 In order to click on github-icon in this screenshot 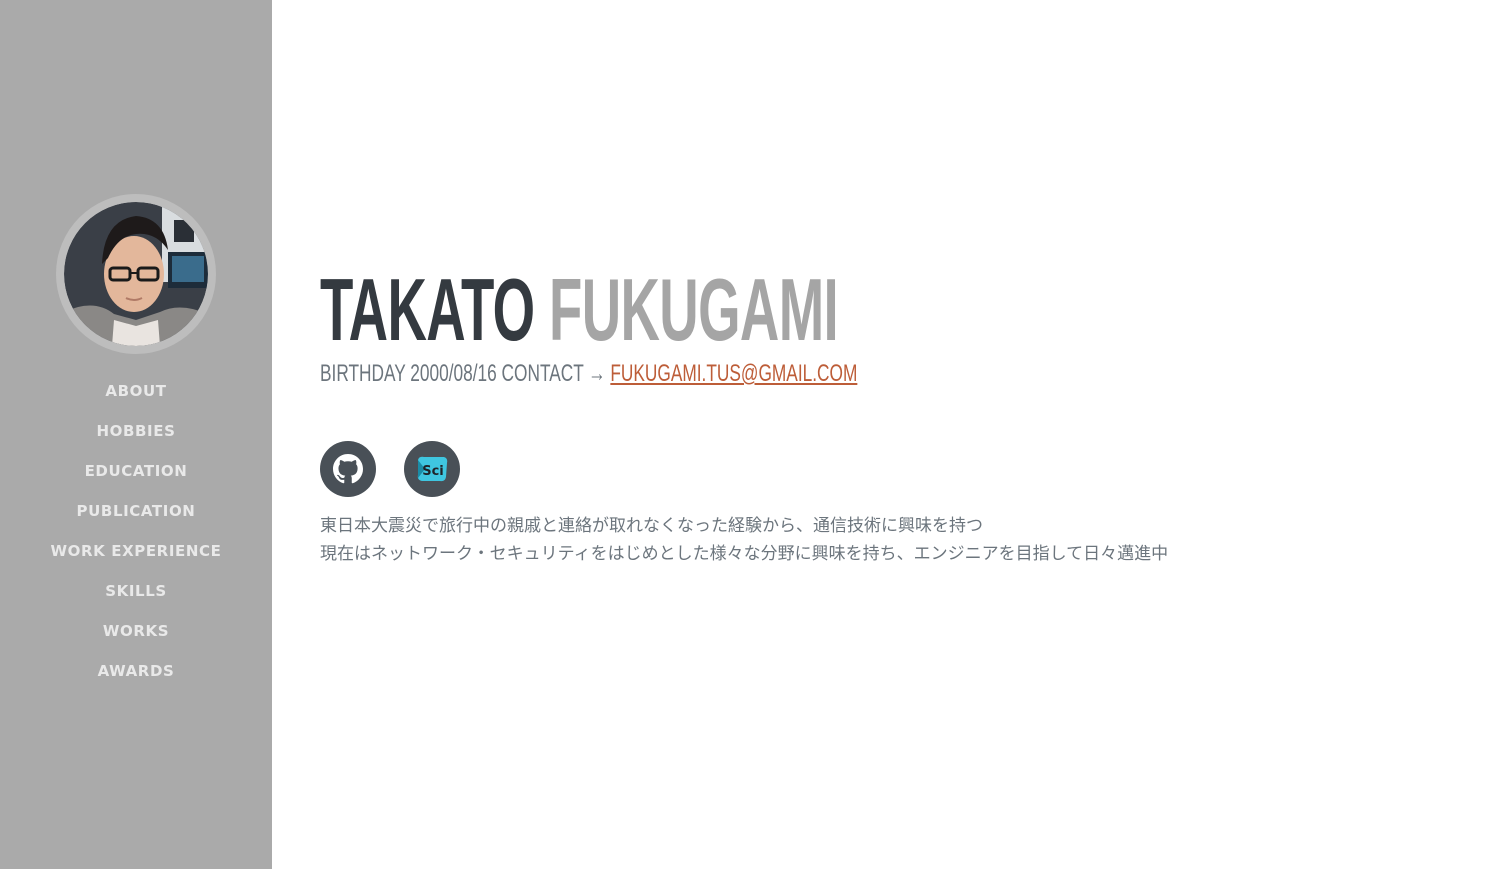, I will do `click(348, 469)`.